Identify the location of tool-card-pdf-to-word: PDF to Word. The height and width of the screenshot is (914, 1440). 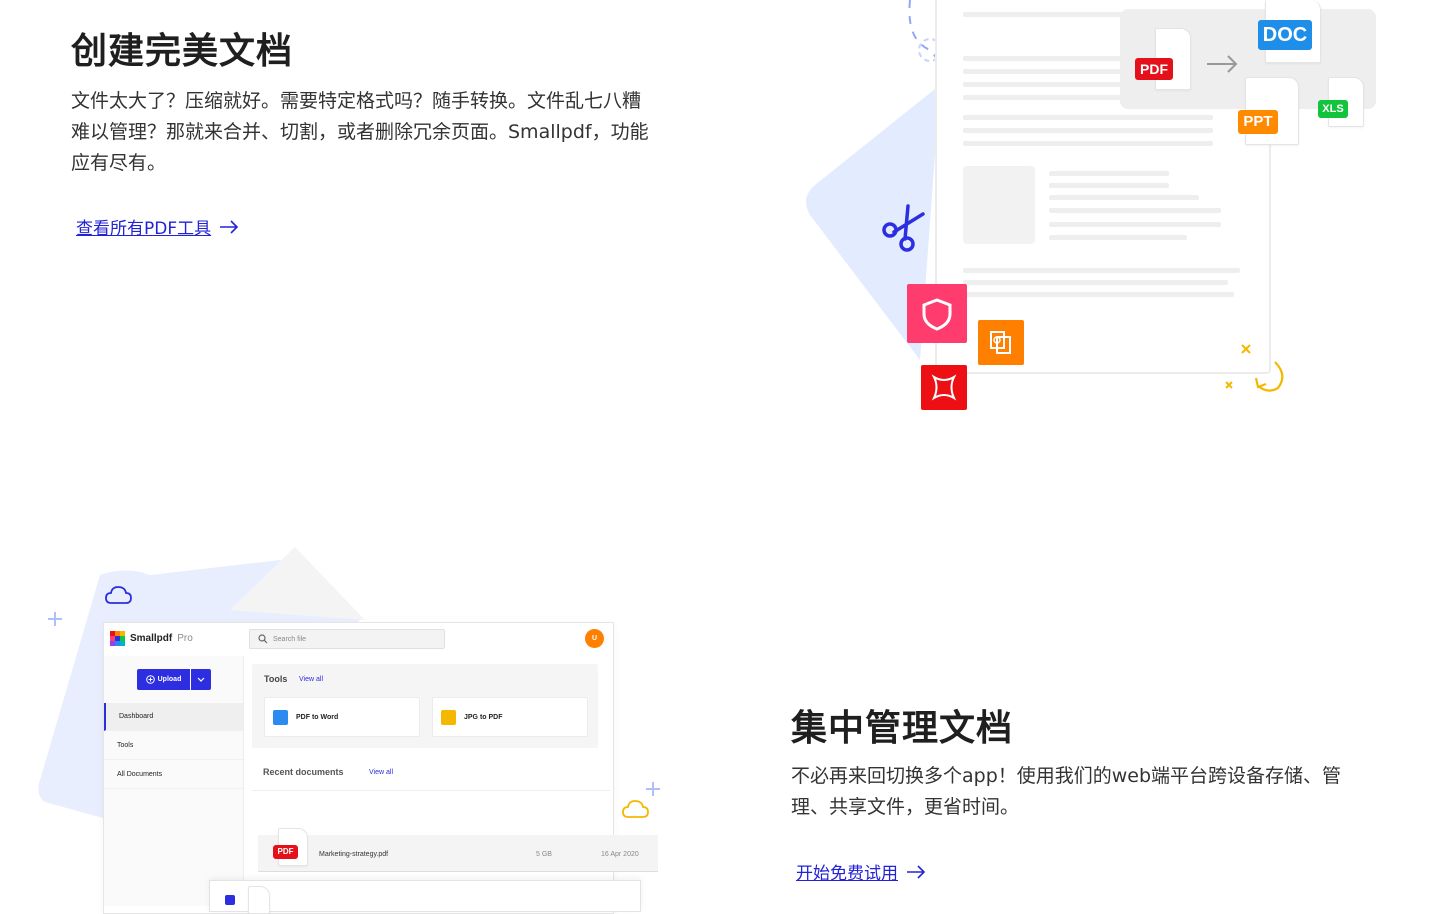
(342, 717).